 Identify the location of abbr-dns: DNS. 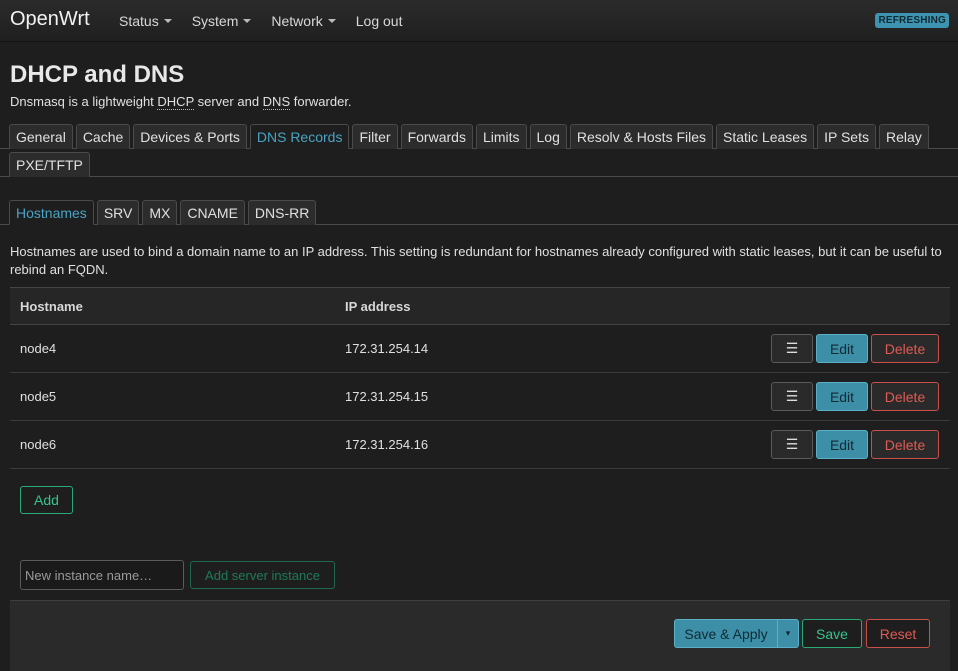
(276, 102).